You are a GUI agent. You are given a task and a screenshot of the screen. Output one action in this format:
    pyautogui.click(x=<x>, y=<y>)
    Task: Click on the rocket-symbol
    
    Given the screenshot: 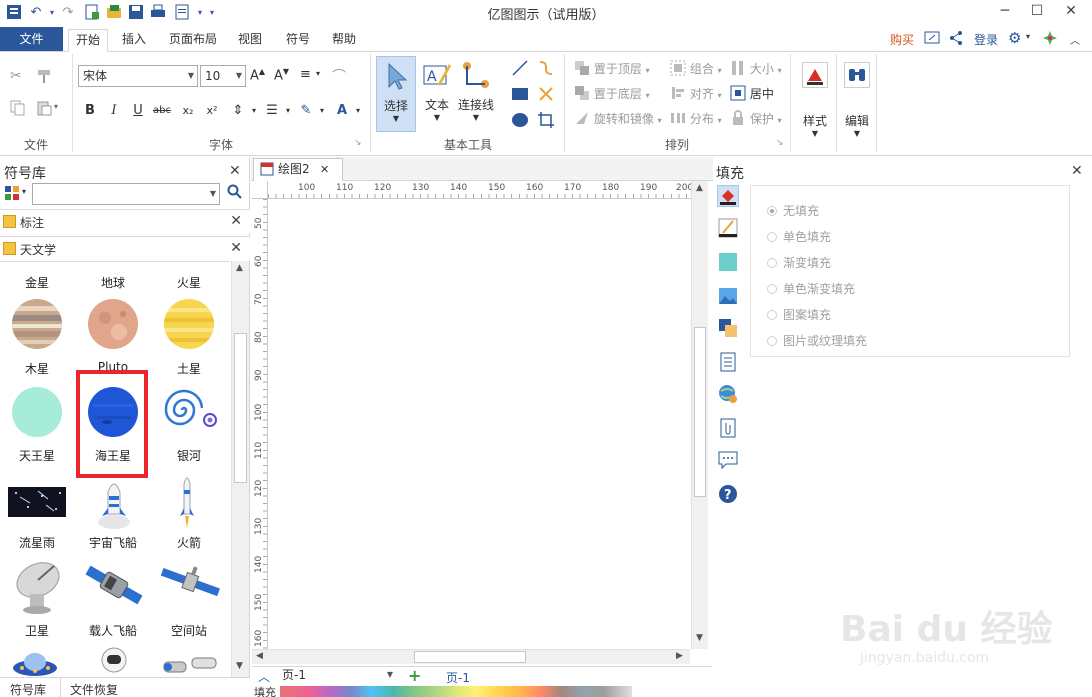 What is the action you would take?
    pyautogui.click(x=187, y=502)
    